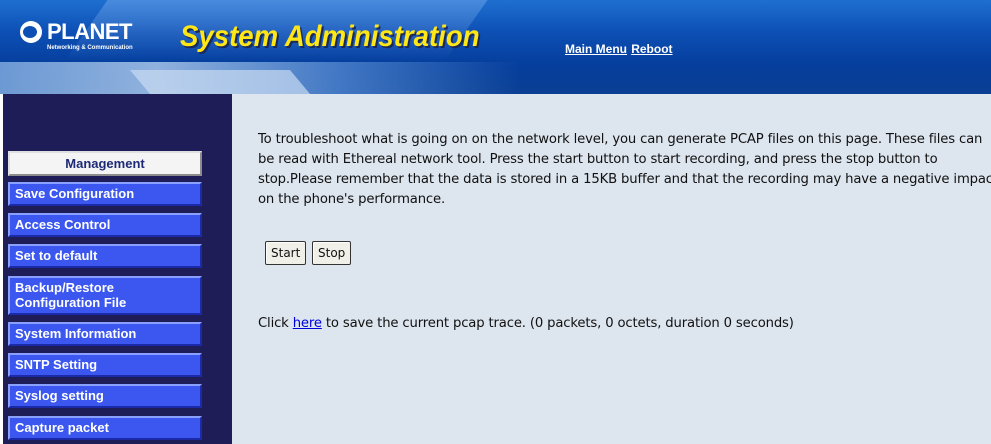 This screenshot has width=991, height=444. What do you see at coordinates (307, 323) in the screenshot?
I see `save-trace-link: here` at bounding box center [307, 323].